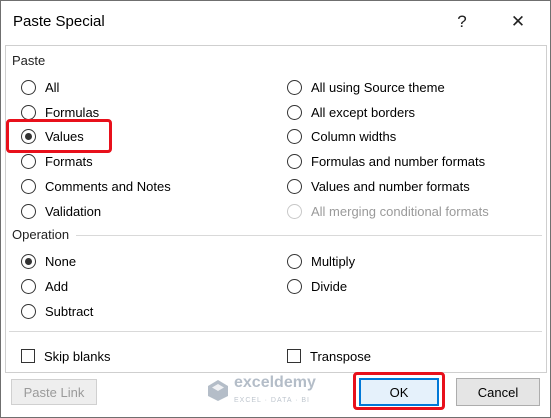 The height and width of the screenshot is (418, 551). Describe the element at coordinates (28, 311) in the screenshot. I see `radio-subtract` at that location.